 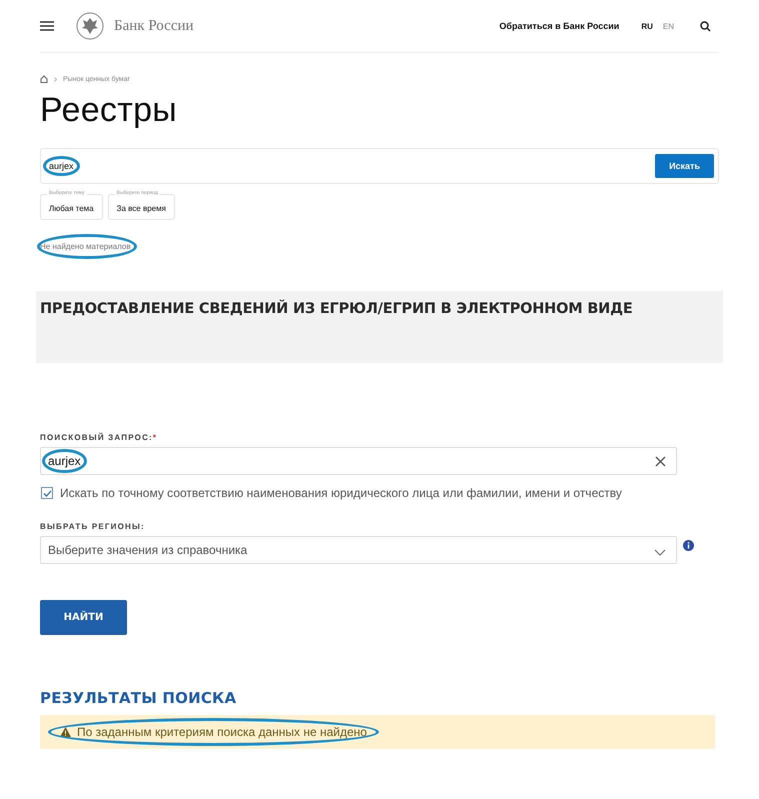 What do you see at coordinates (61, 166) in the screenshot?
I see `search-query: aurjex` at bounding box center [61, 166].